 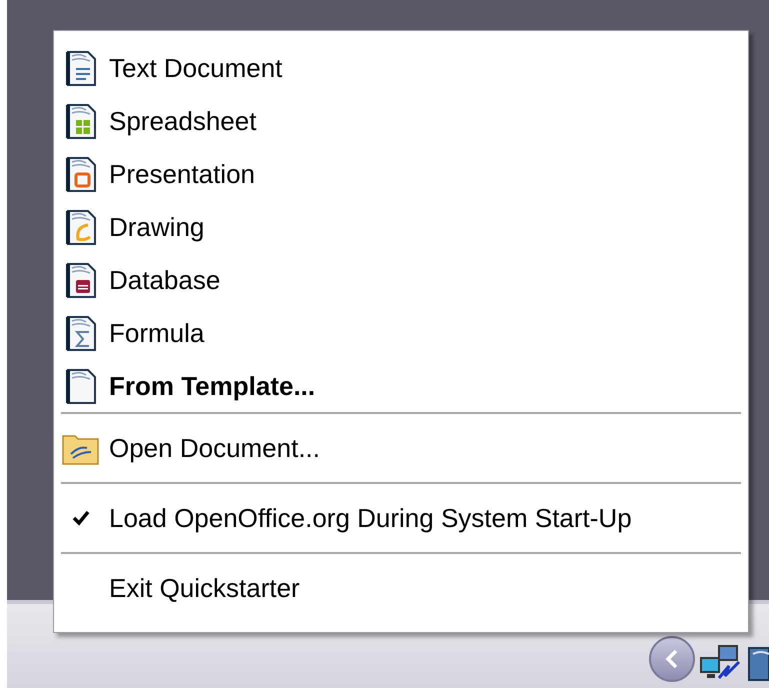 What do you see at coordinates (401, 518) in the screenshot?
I see `menu-item: Load OpenOffice.org During System Start-Up` at bounding box center [401, 518].